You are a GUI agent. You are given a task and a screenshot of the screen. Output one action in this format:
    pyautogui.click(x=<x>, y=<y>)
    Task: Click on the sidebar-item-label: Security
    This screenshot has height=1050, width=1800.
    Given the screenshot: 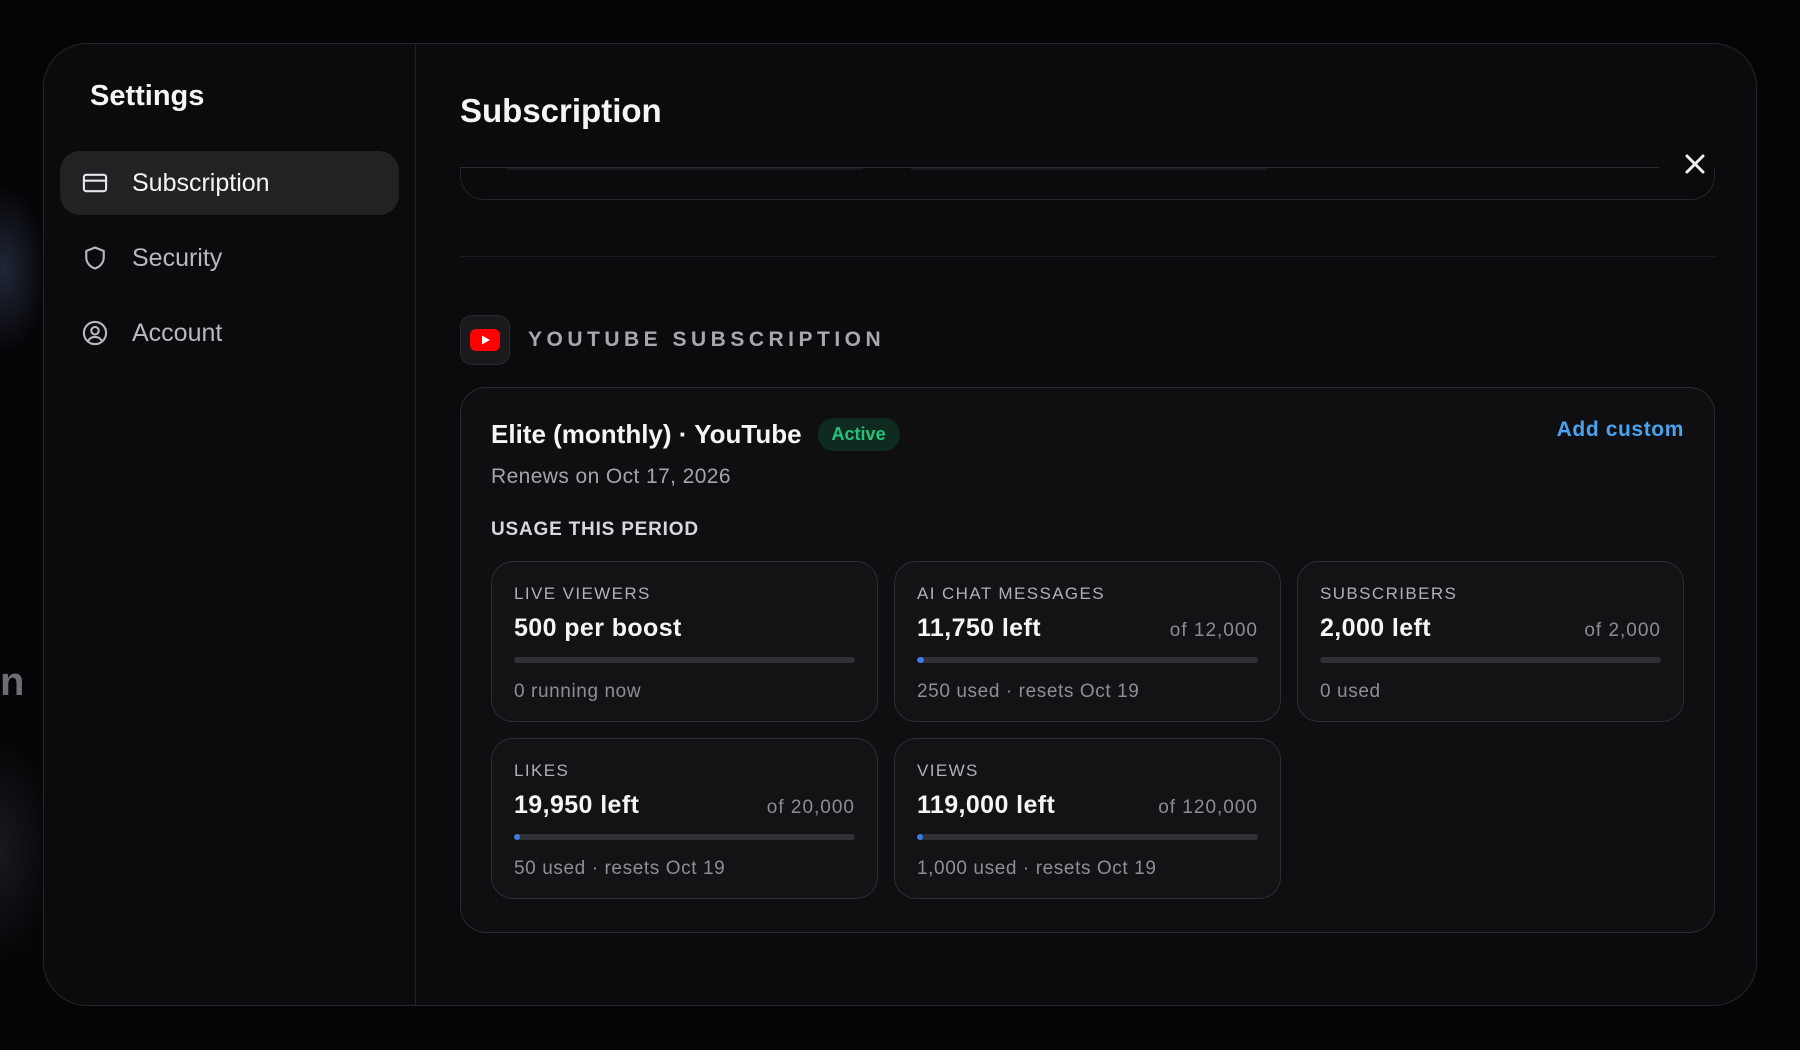 What is the action you would take?
    pyautogui.click(x=177, y=257)
    